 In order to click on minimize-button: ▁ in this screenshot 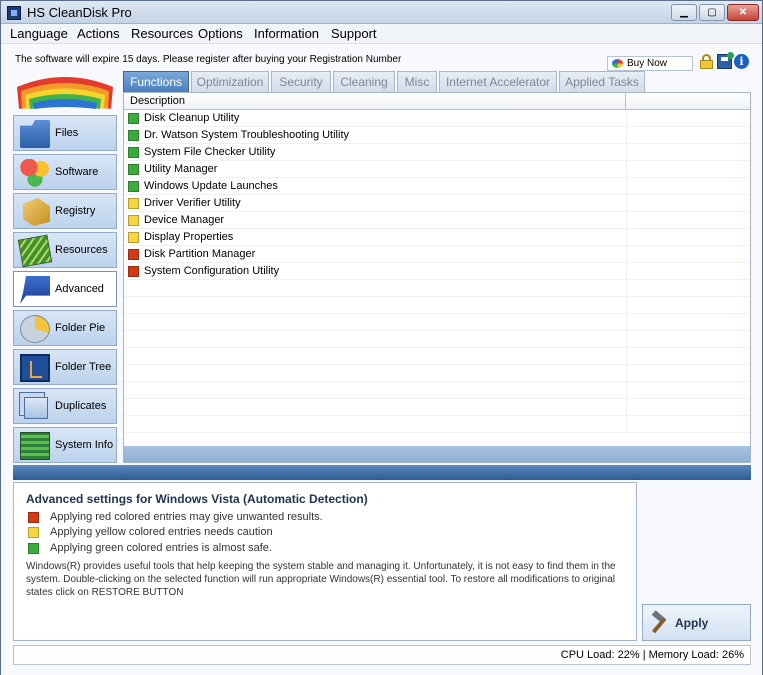, I will do `click(684, 12)`.